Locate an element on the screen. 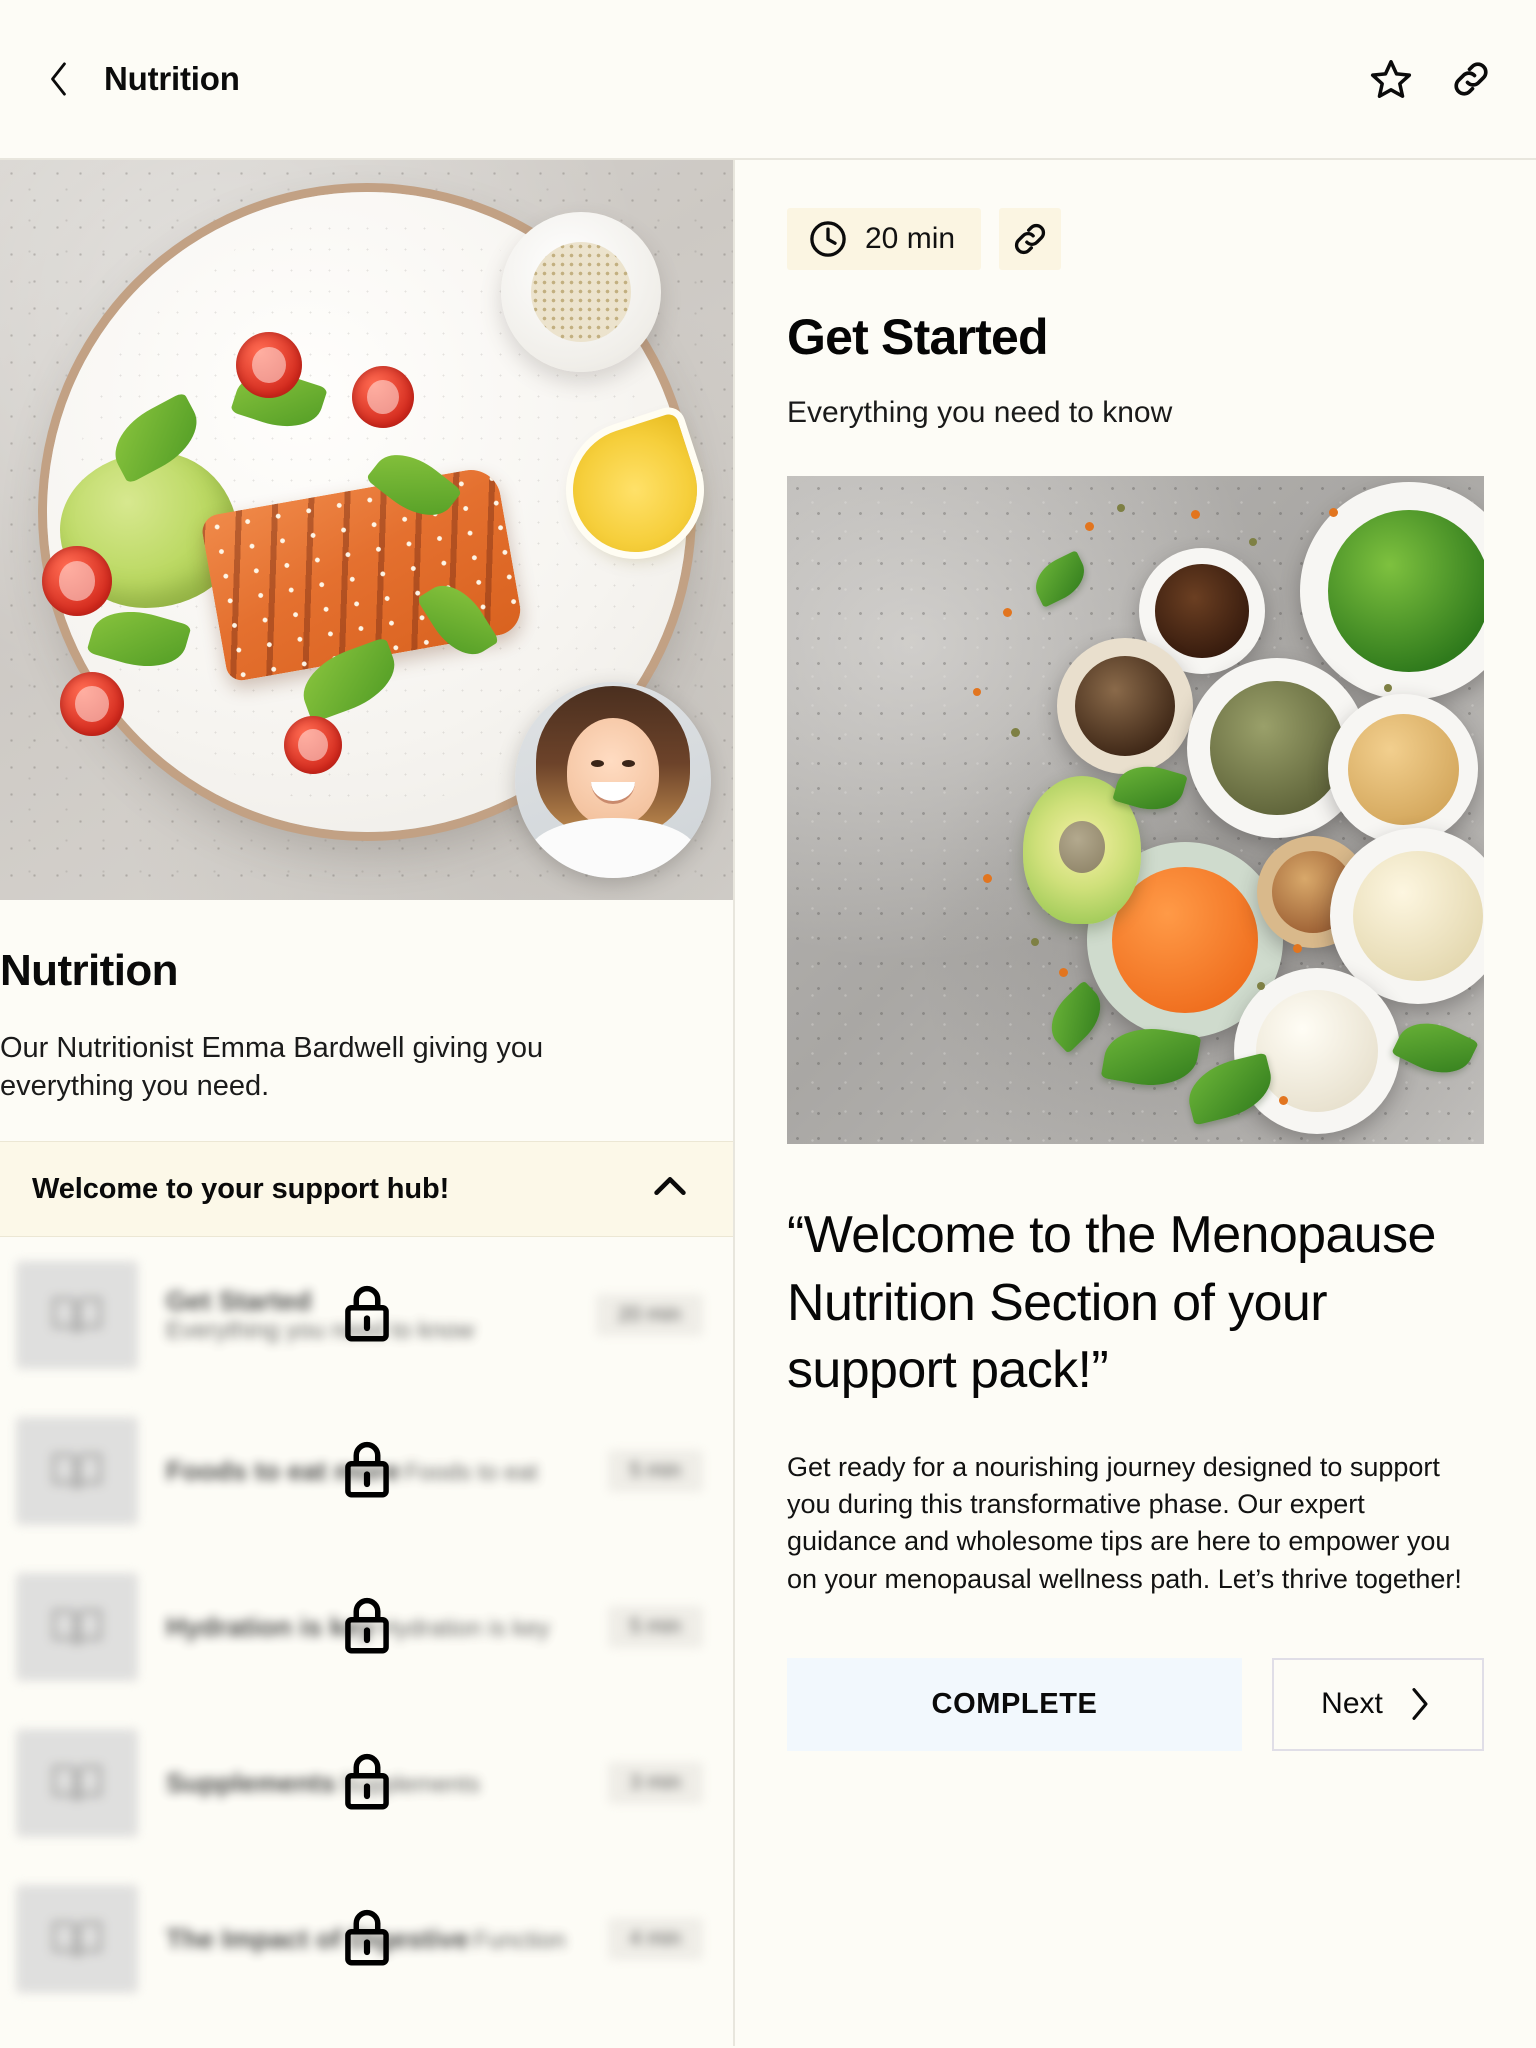  list-item: Foods to eat more Foods to eat 5 min is located at coordinates (366, 1471).